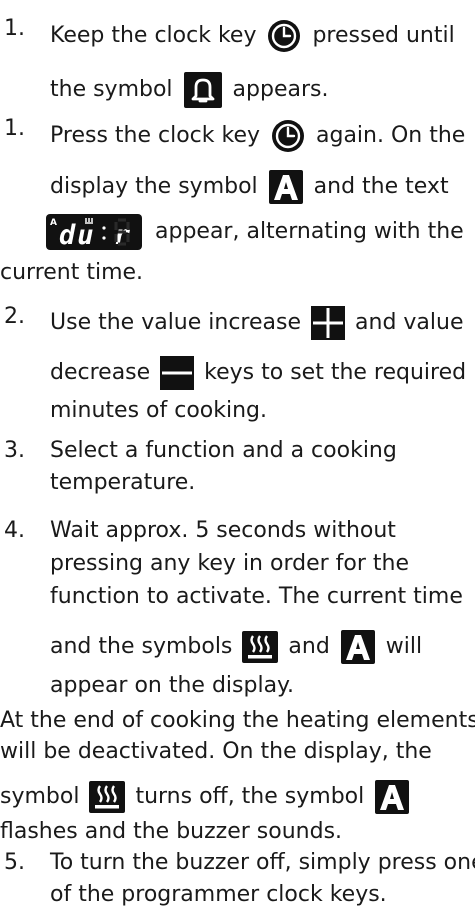  Describe the element at coordinates (250, 796) in the screenshot. I see `text-run: turns off, the symbol` at that location.